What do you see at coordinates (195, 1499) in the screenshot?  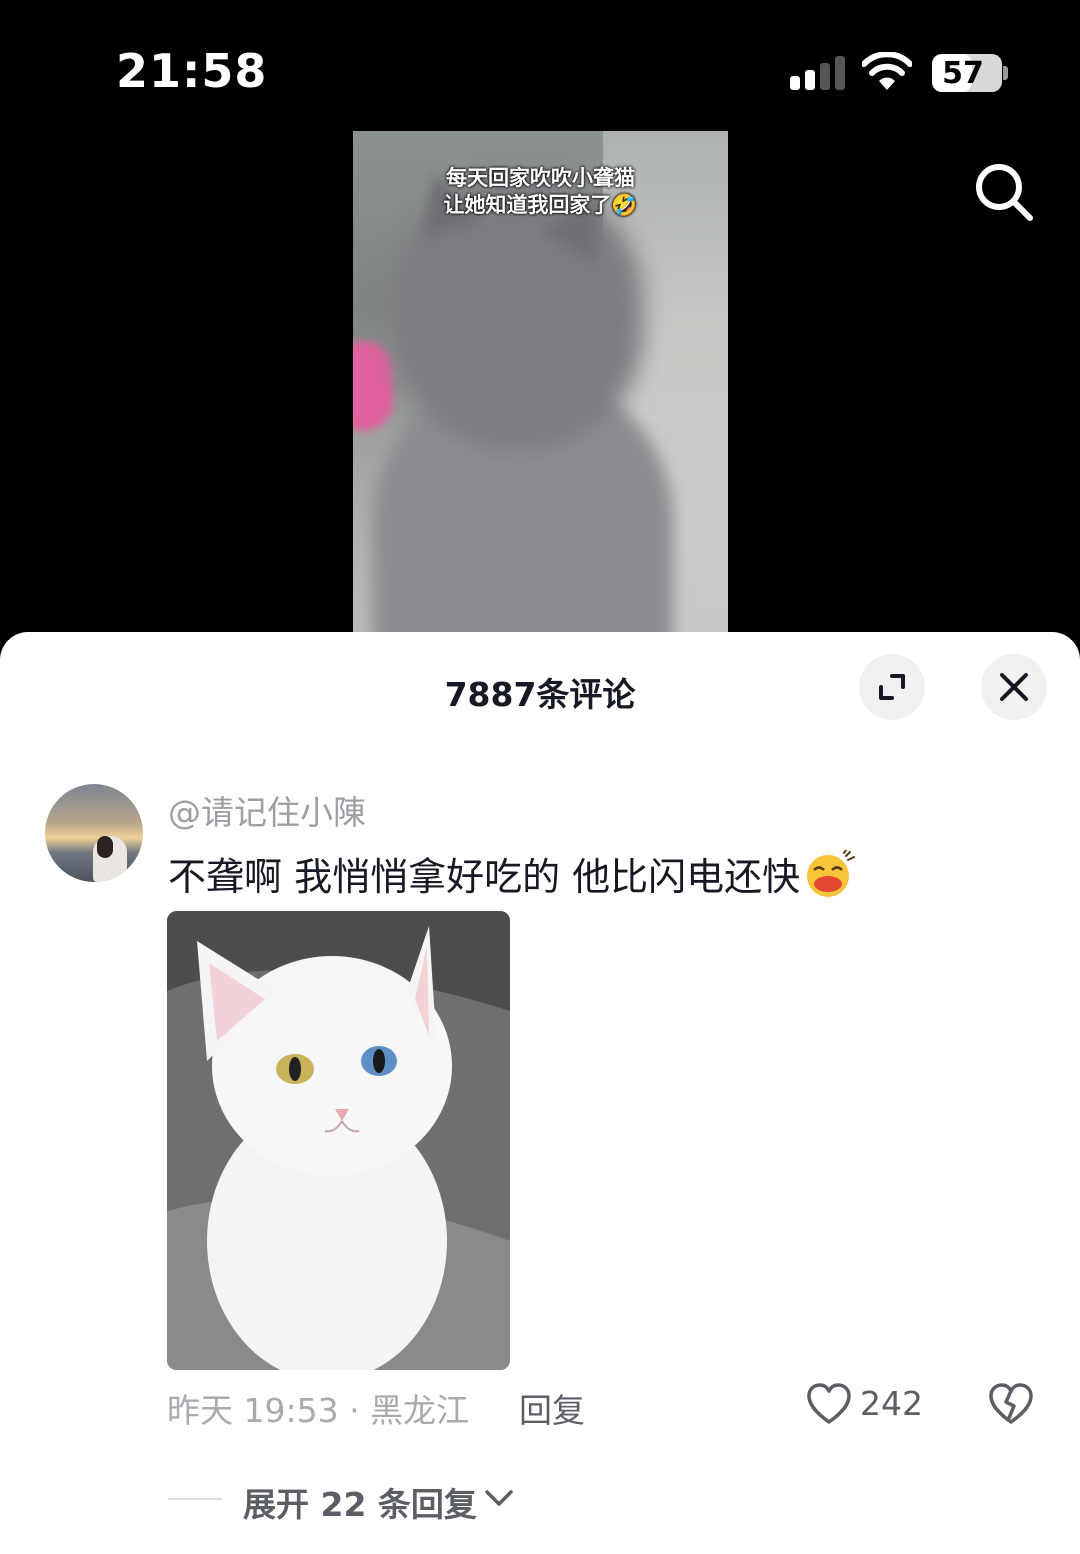 I see `divider` at bounding box center [195, 1499].